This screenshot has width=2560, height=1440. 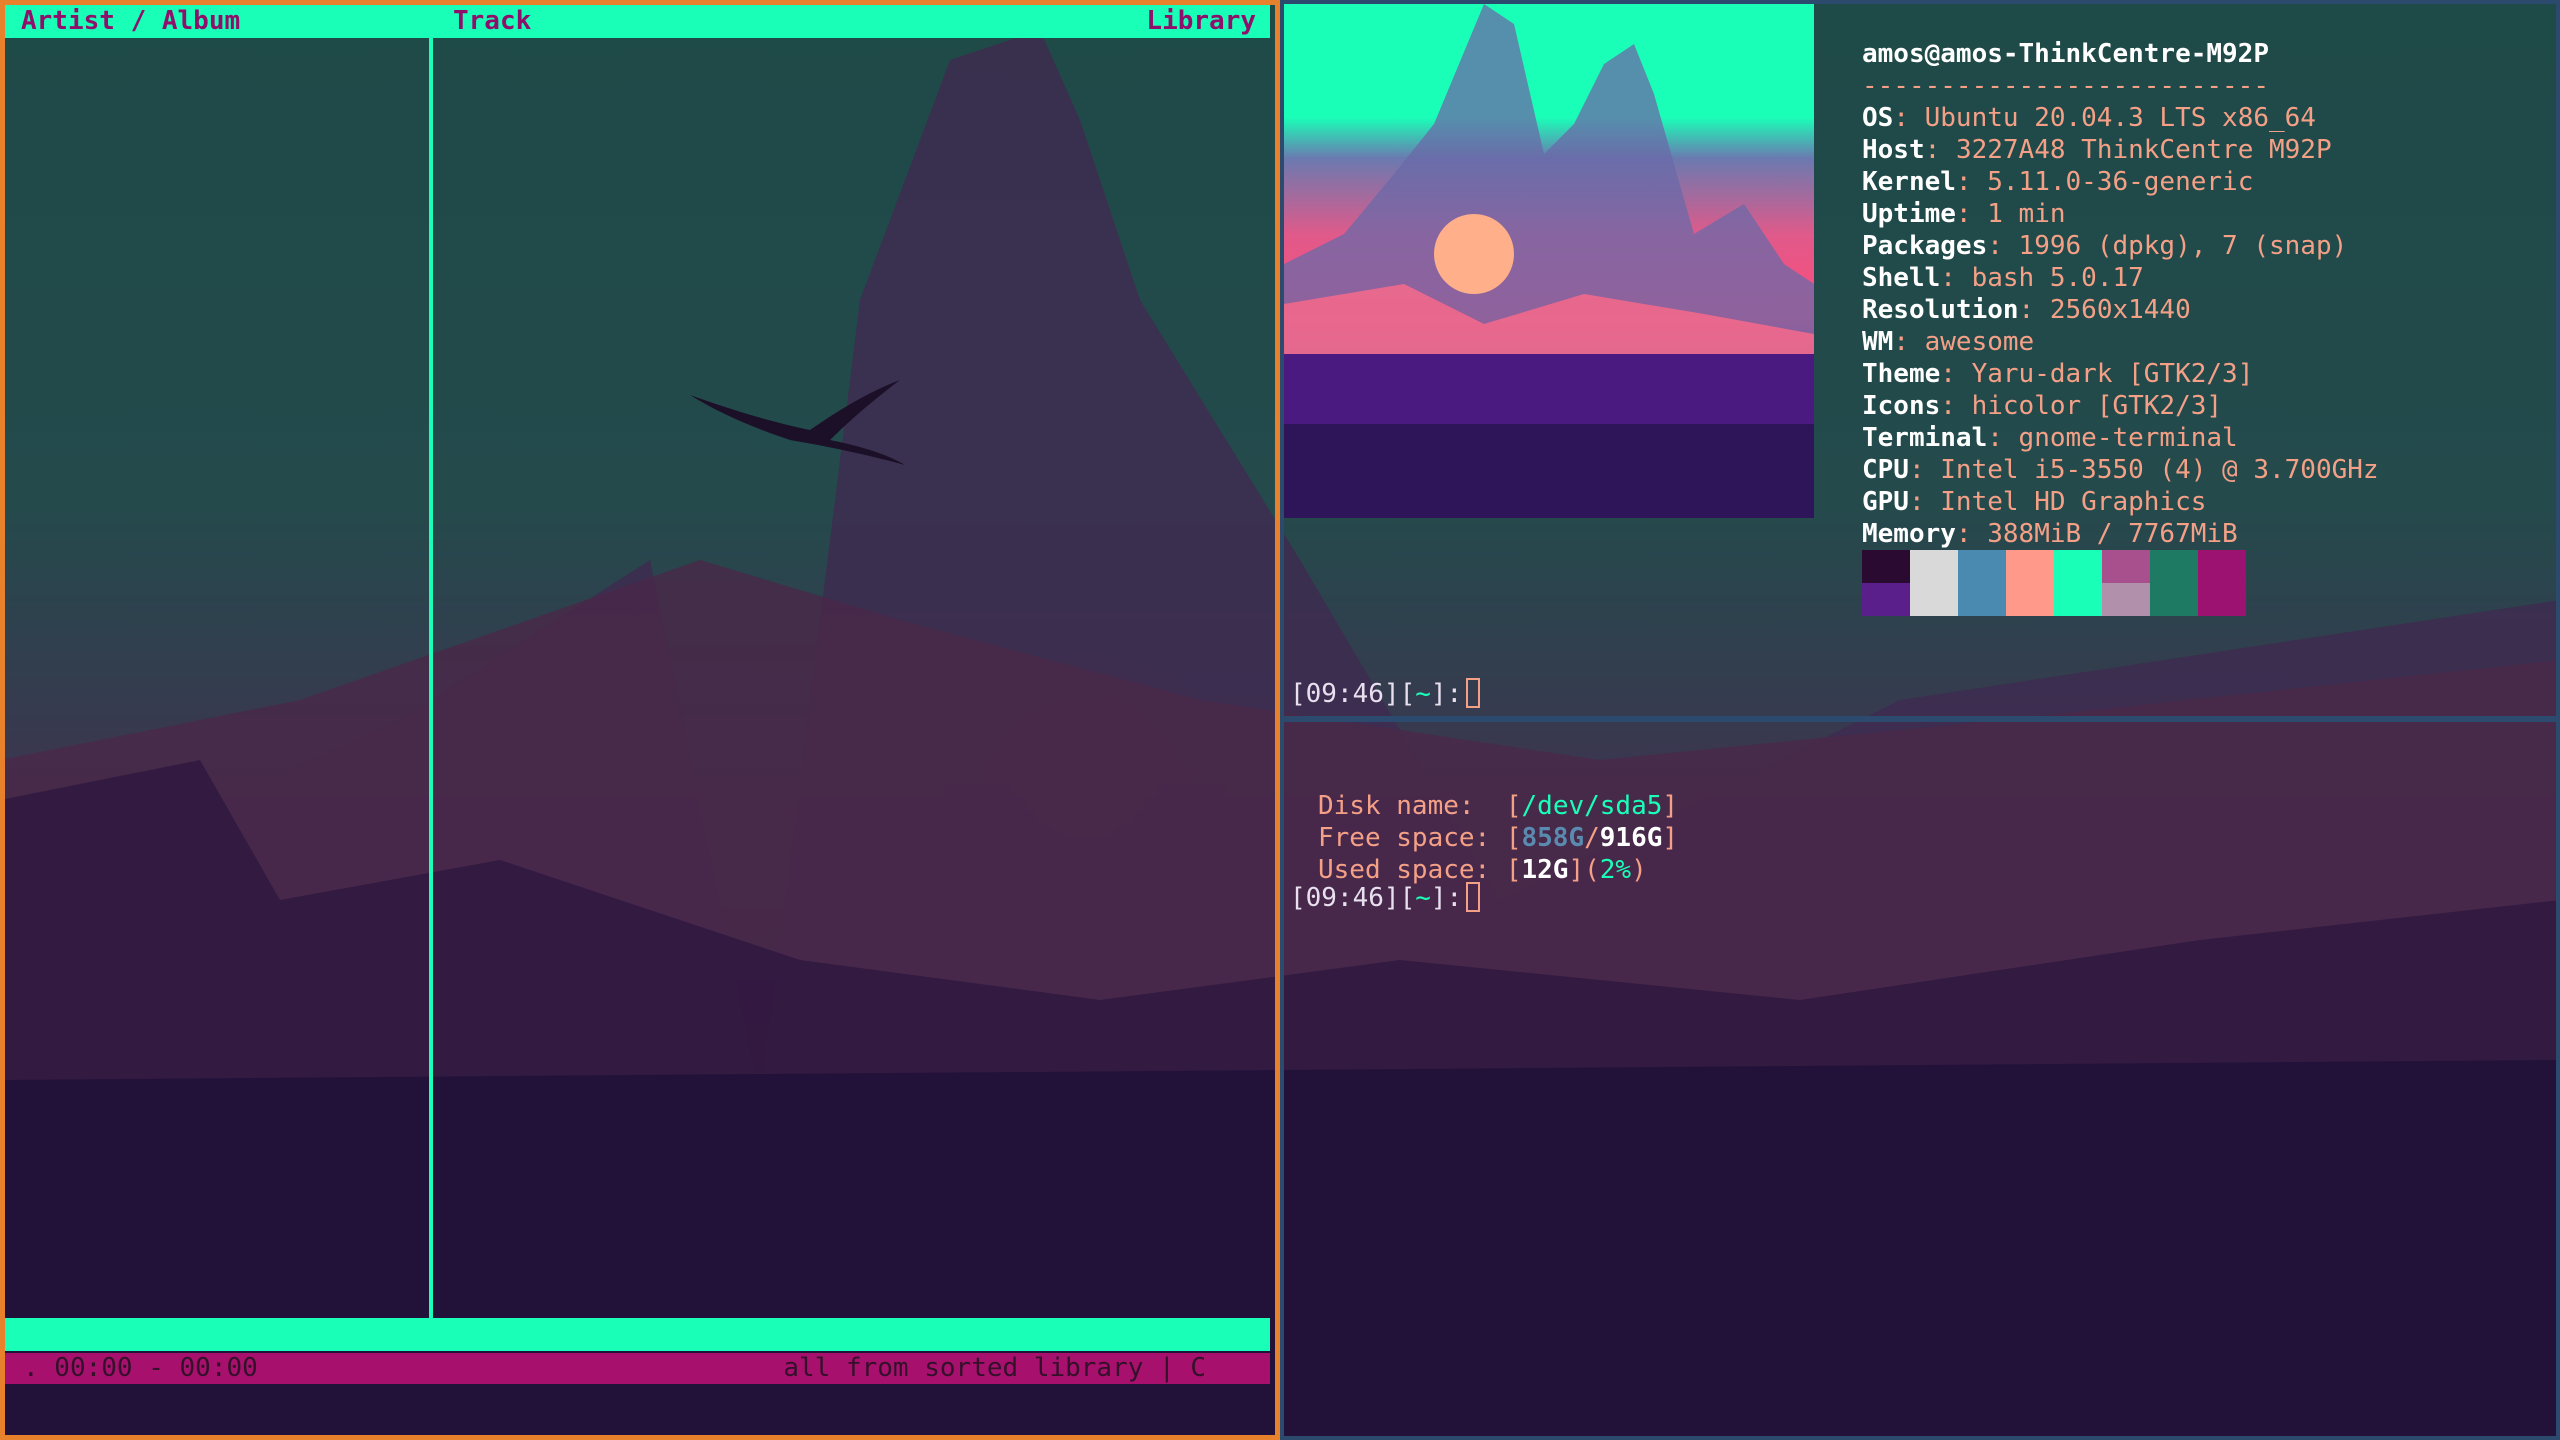 What do you see at coordinates (2120, 470) in the screenshot?
I see `info-row-cpu: CPU: Intel i5-3550 (4) @ 3.700GHz` at bounding box center [2120, 470].